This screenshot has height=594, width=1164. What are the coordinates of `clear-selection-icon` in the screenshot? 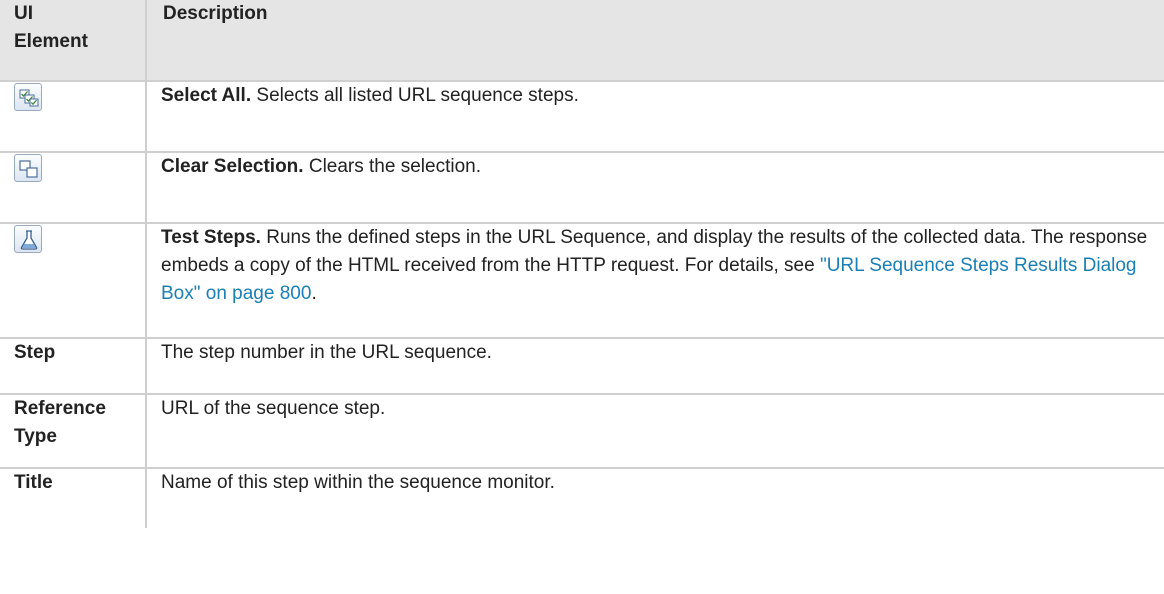 It's located at (28, 168).